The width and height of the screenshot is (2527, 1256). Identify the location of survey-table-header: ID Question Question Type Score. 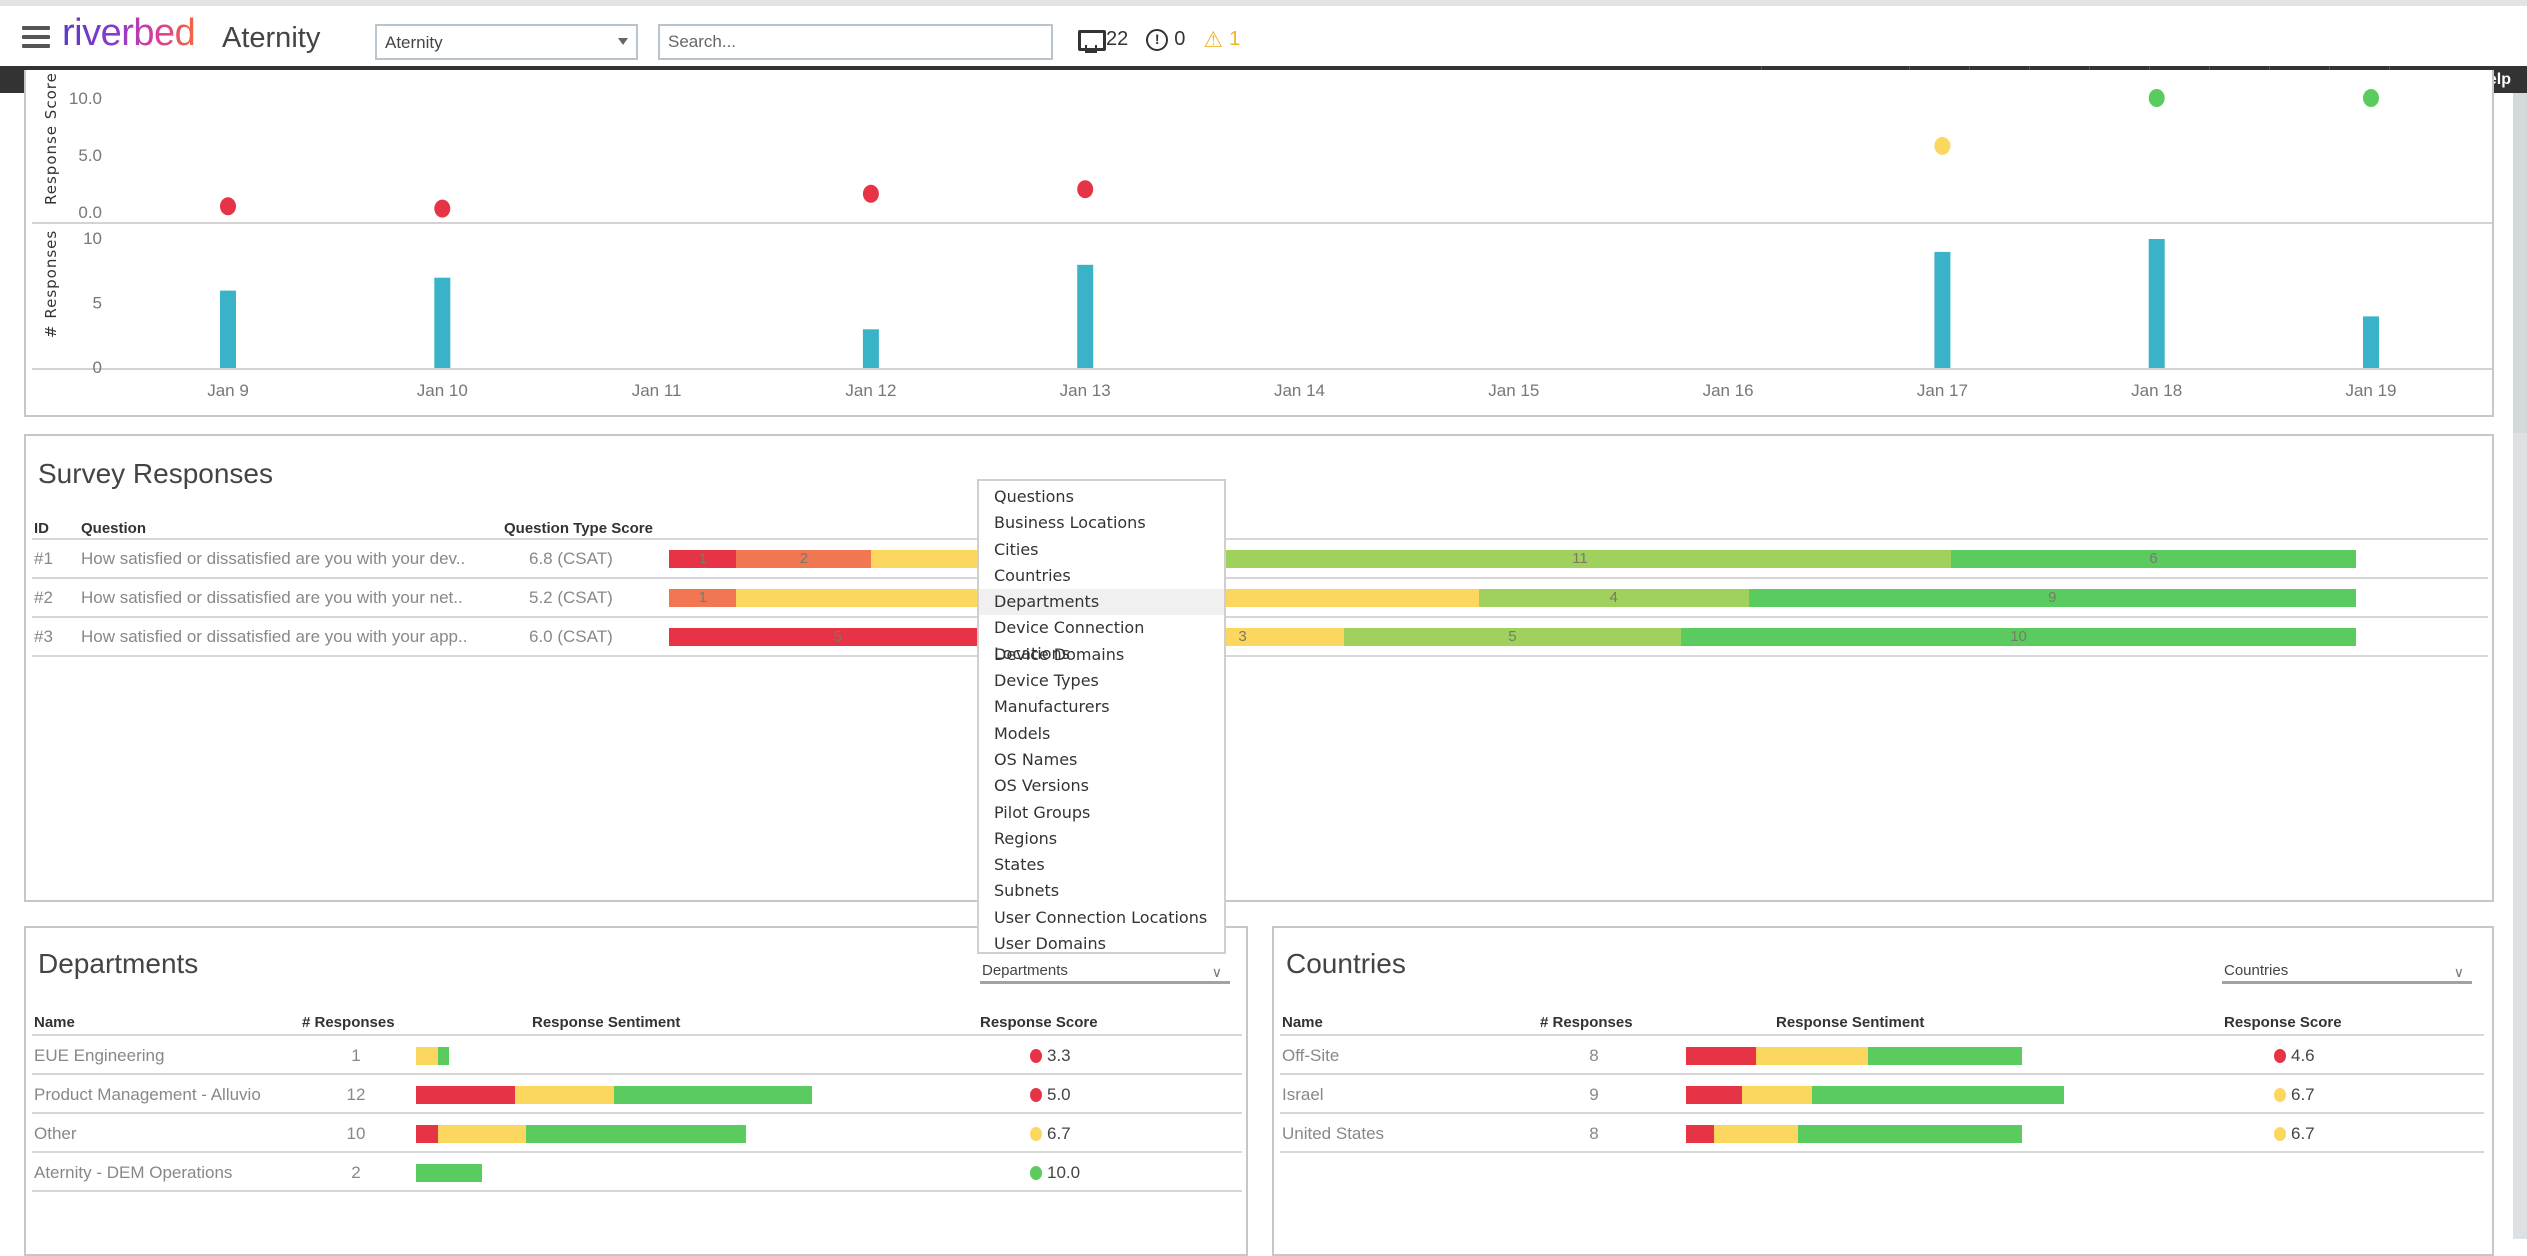
(1260, 529).